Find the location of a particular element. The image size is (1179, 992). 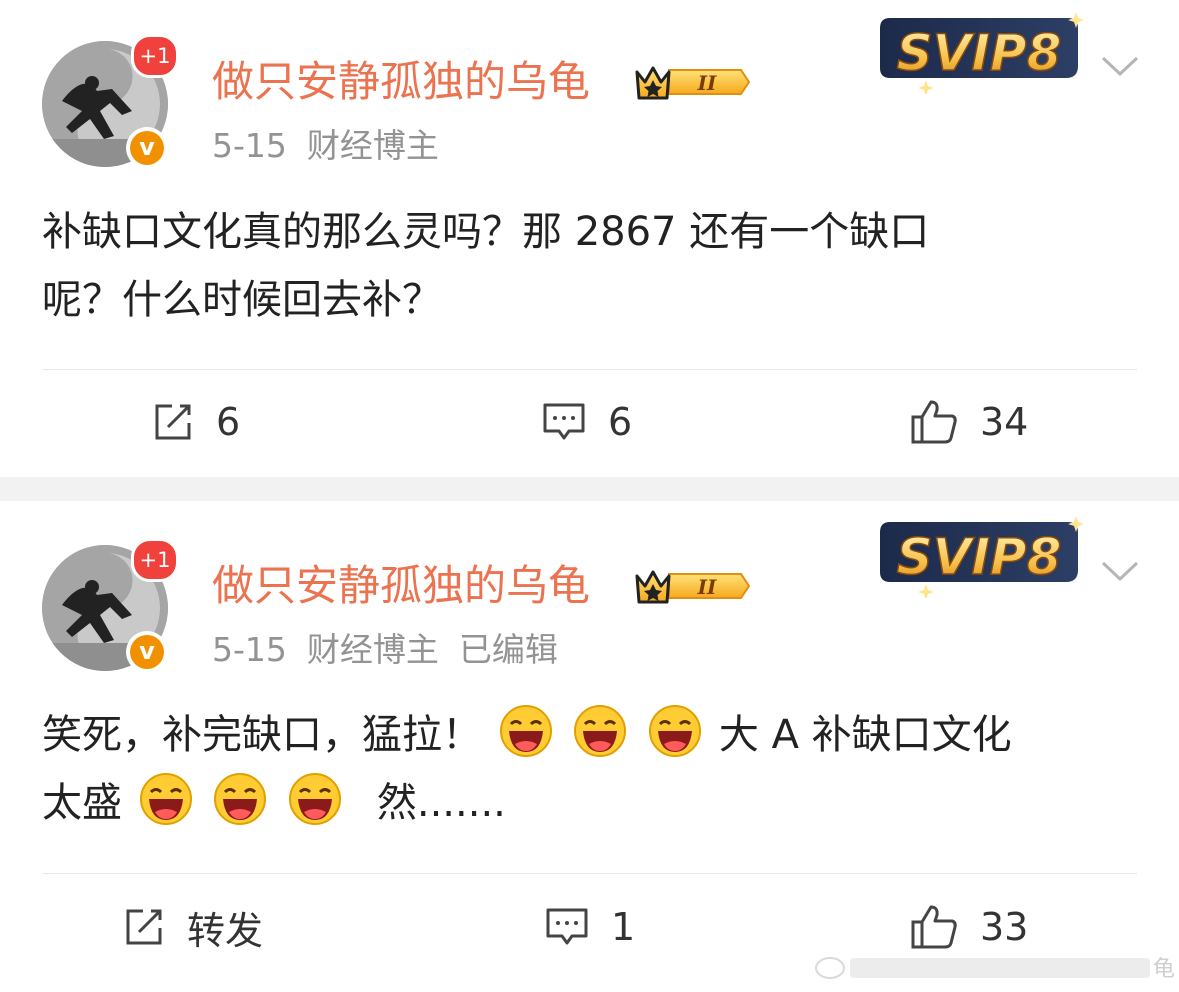

post-separator is located at coordinates (589, 489).